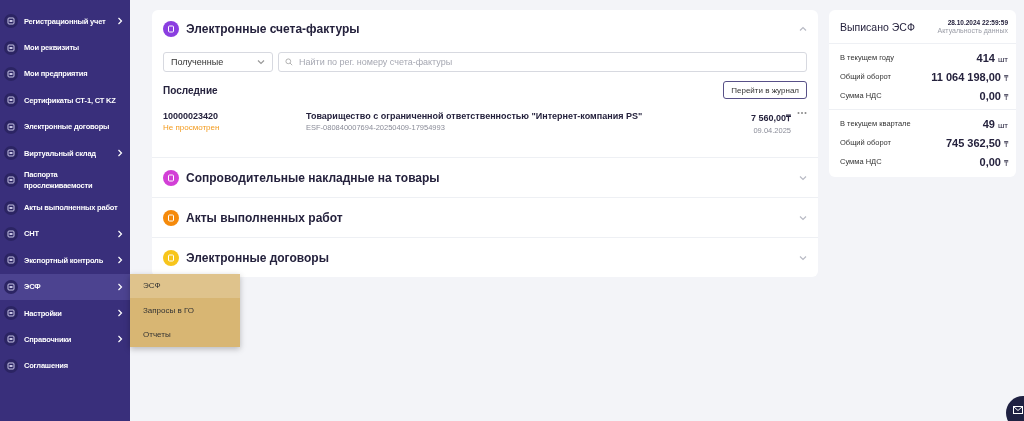 The width and height of the screenshot is (1024, 421). What do you see at coordinates (313, 177) in the screenshot?
I see `section-title: Сопроводительные накладные на товары` at bounding box center [313, 177].